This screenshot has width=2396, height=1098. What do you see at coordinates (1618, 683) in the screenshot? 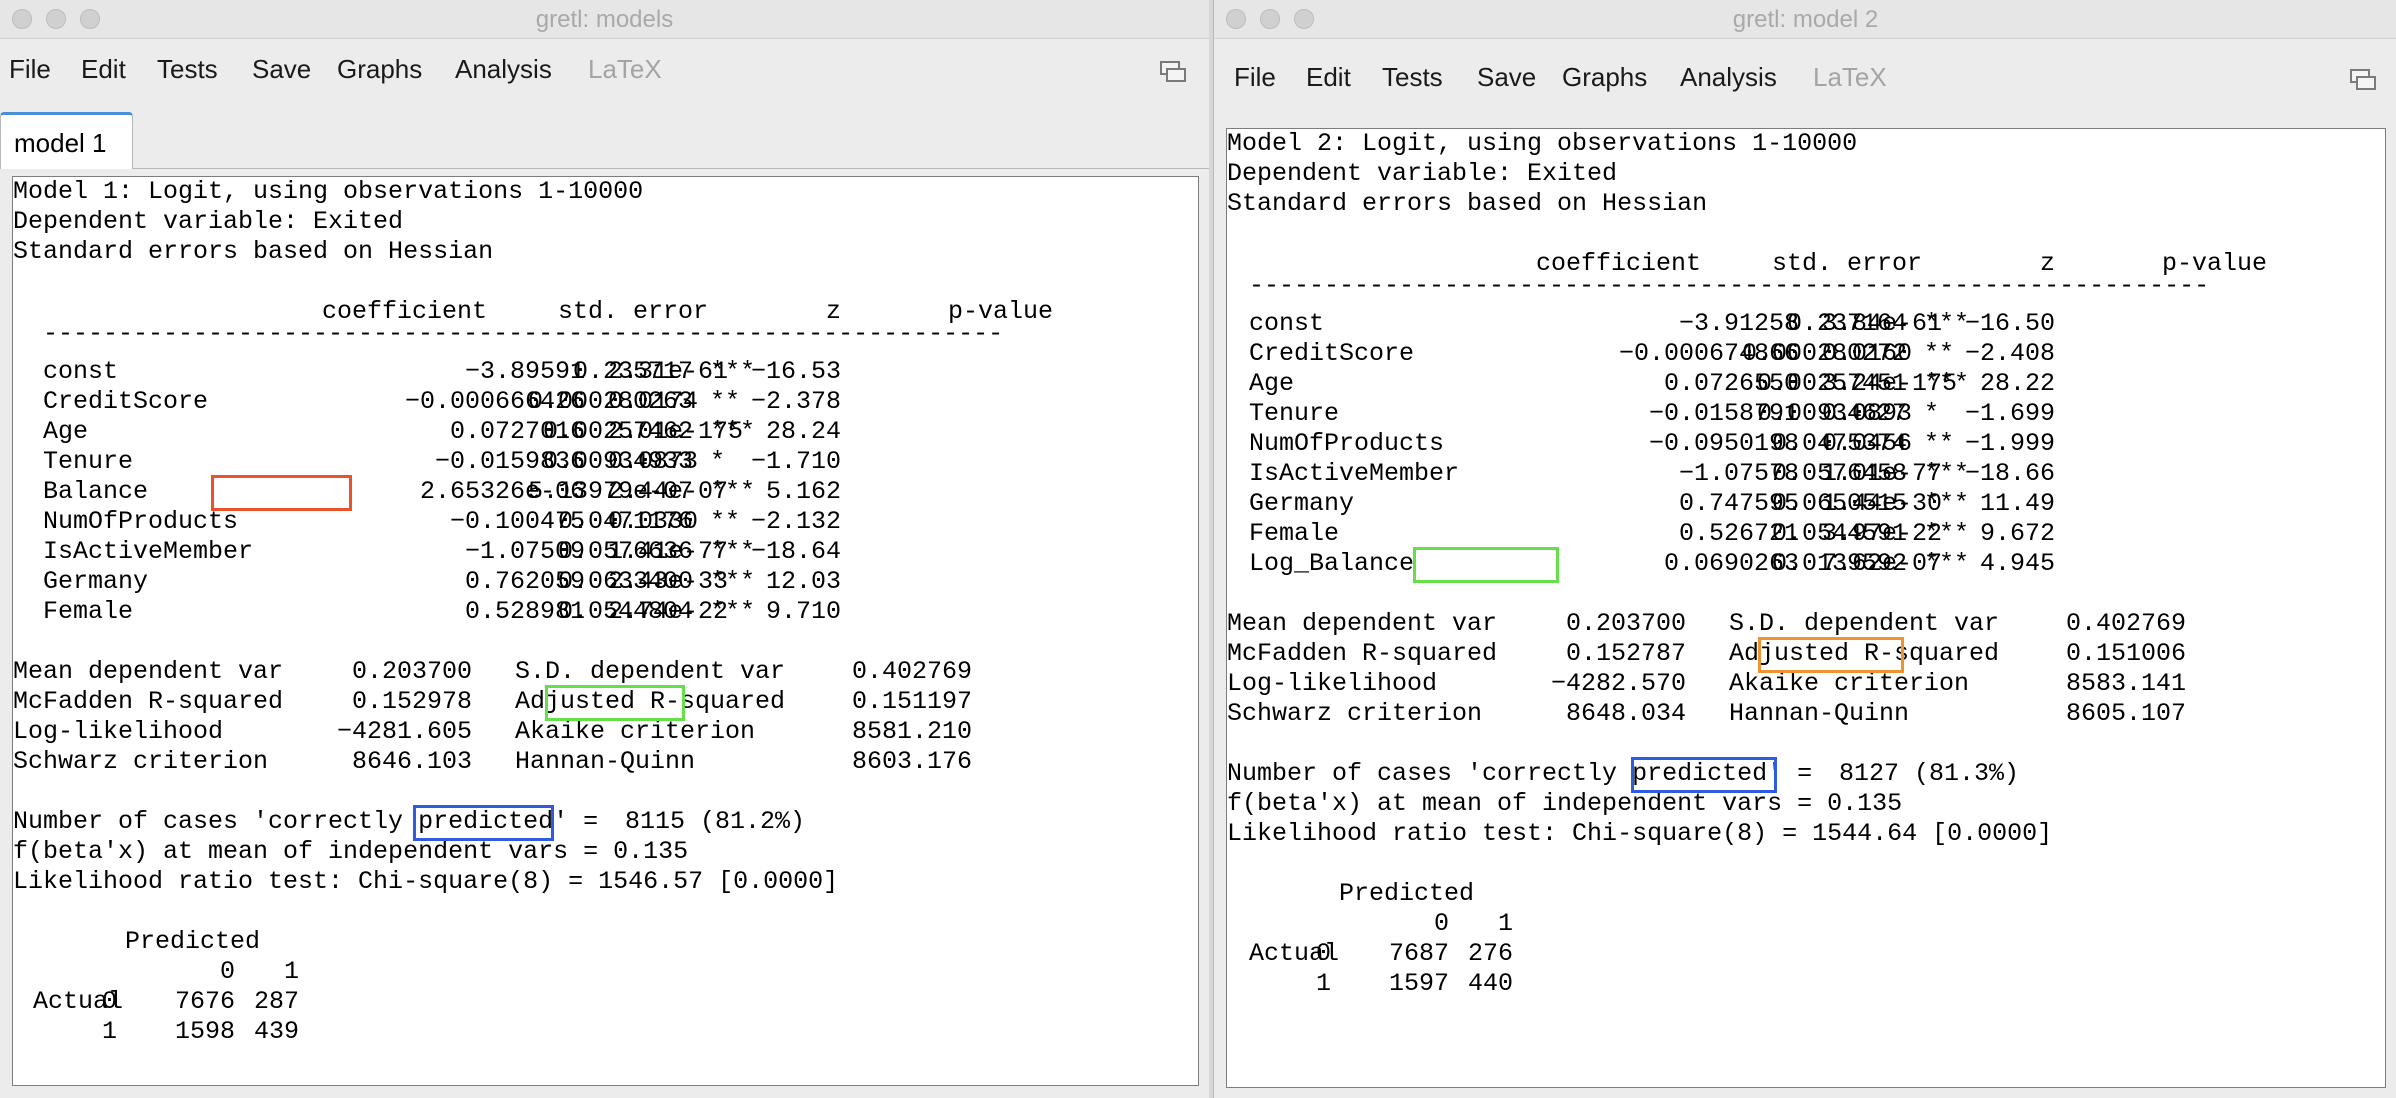
I see `stat-value: −4282.570` at bounding box center [1618, 683].